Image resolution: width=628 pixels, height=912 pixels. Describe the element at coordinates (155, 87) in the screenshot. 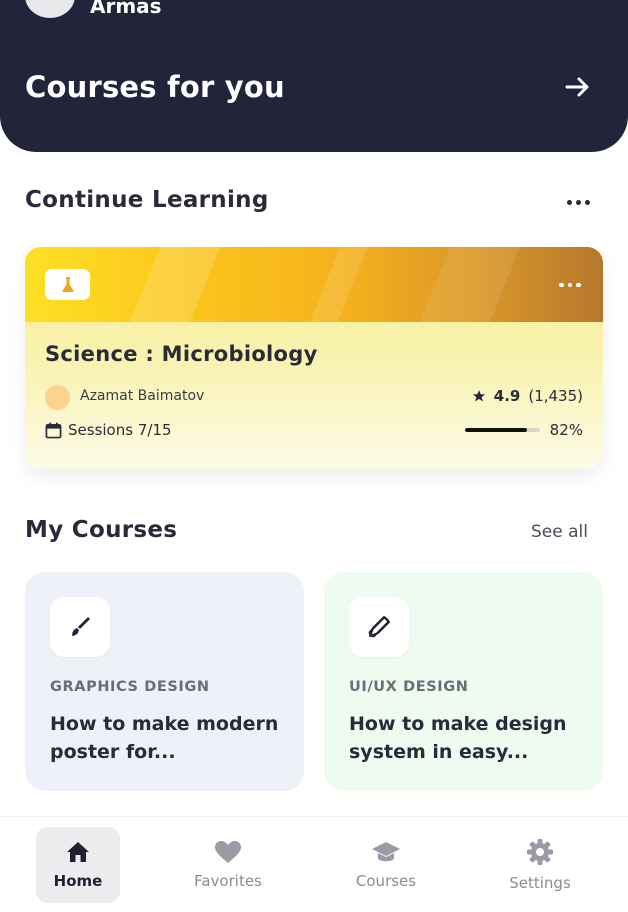

I see `courses-for-you-title: Courses for you` at that location.